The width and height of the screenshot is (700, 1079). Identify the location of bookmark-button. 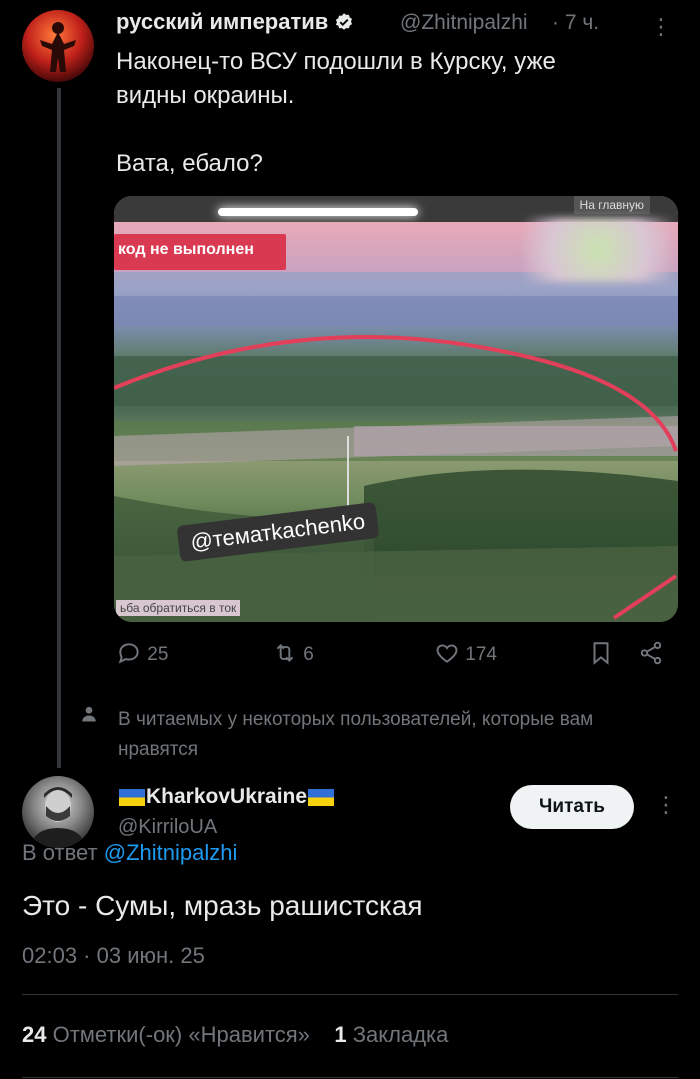
(601, 656).